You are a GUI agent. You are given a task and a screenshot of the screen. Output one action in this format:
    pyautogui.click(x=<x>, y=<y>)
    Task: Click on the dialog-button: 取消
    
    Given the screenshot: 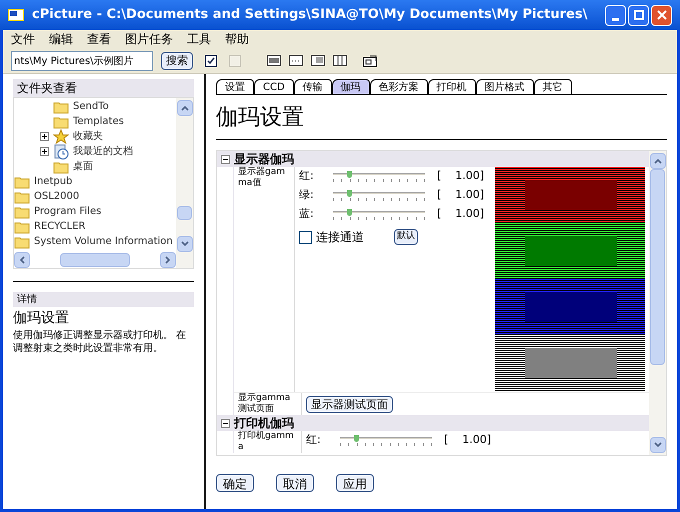 What is the action you would take?
    pyautogui.click(x=295, y=483)
    